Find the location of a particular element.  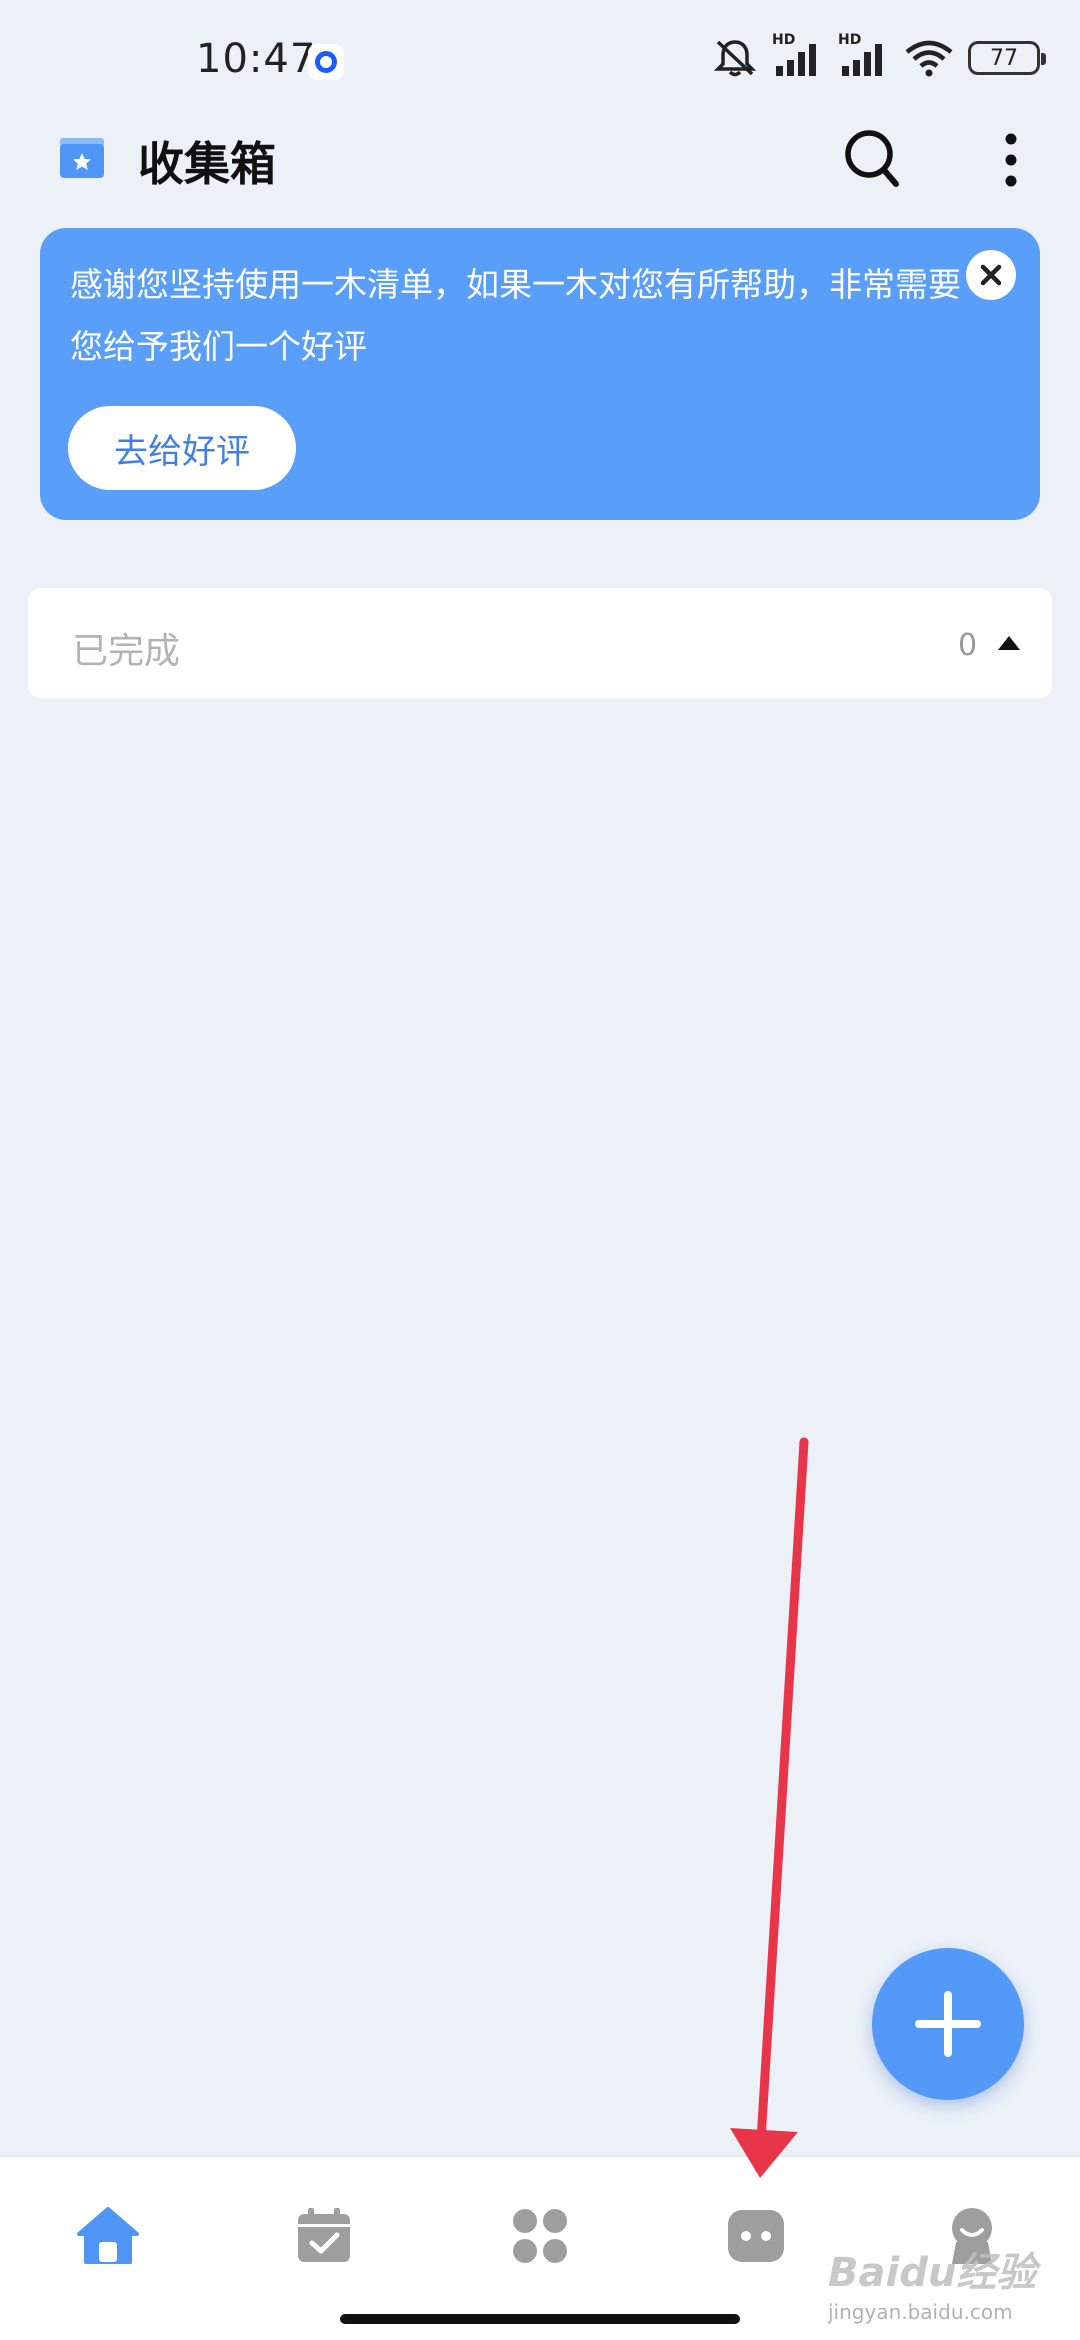

signal-group-1: HD is located at coordinates (798, 55).